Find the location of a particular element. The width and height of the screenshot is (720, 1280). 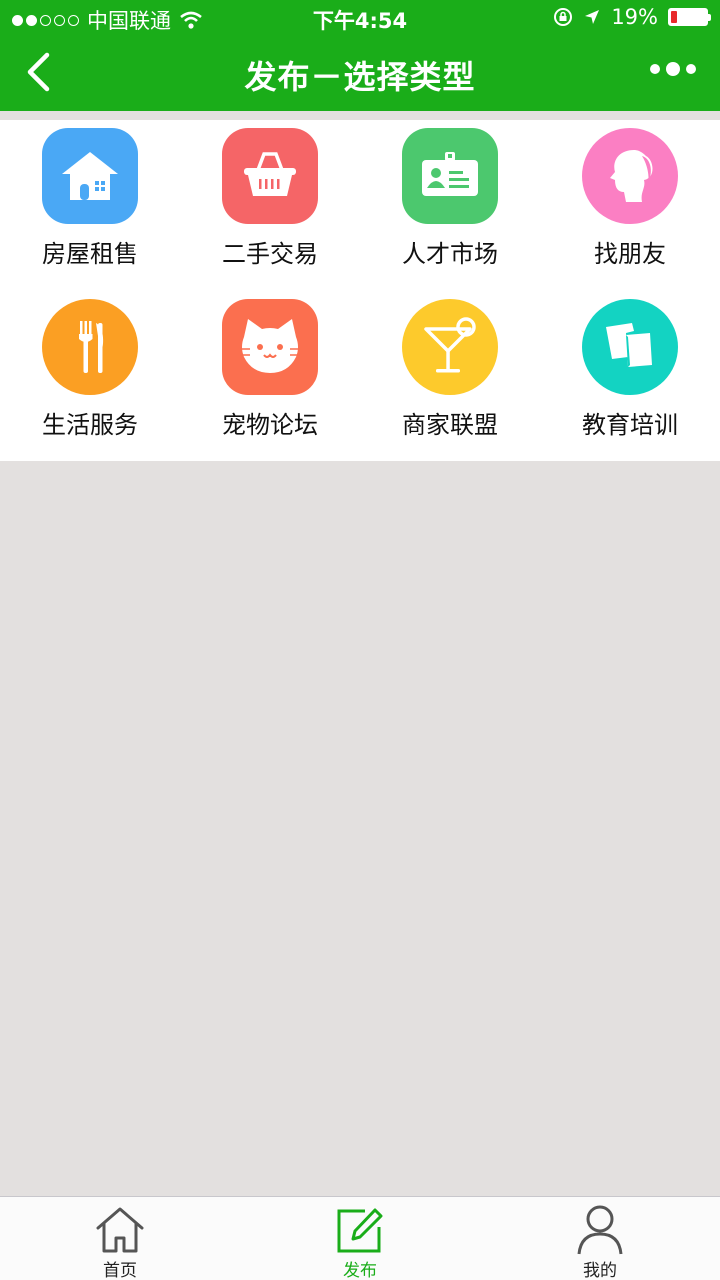

tab-home: 首页 is located at coordinates (120, 1238).